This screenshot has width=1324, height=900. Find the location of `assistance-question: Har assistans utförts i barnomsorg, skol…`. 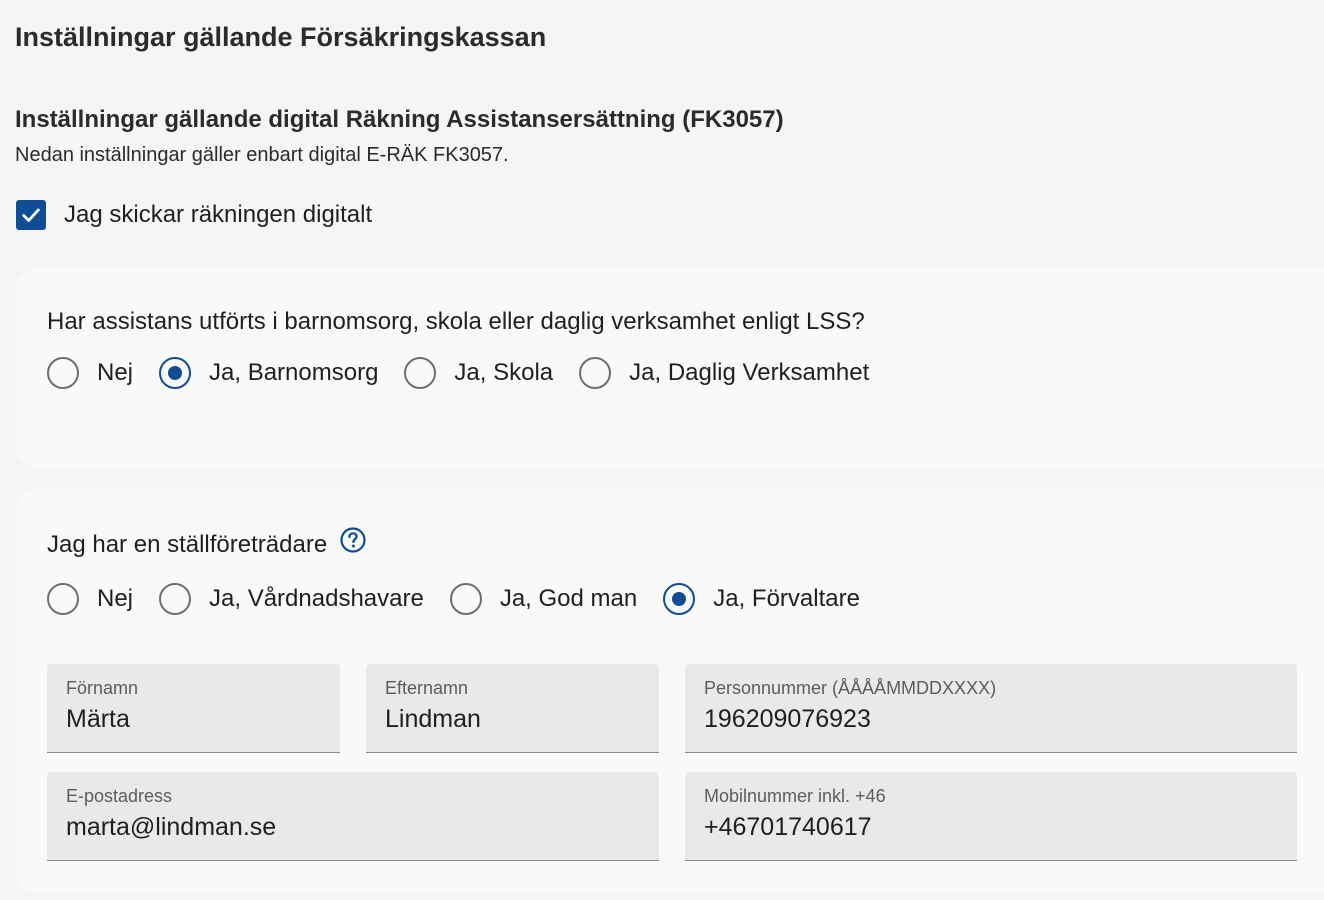

assistance-question: Har assistans utförts i barnomsorg, skol… is located at coordinates (456, 321).